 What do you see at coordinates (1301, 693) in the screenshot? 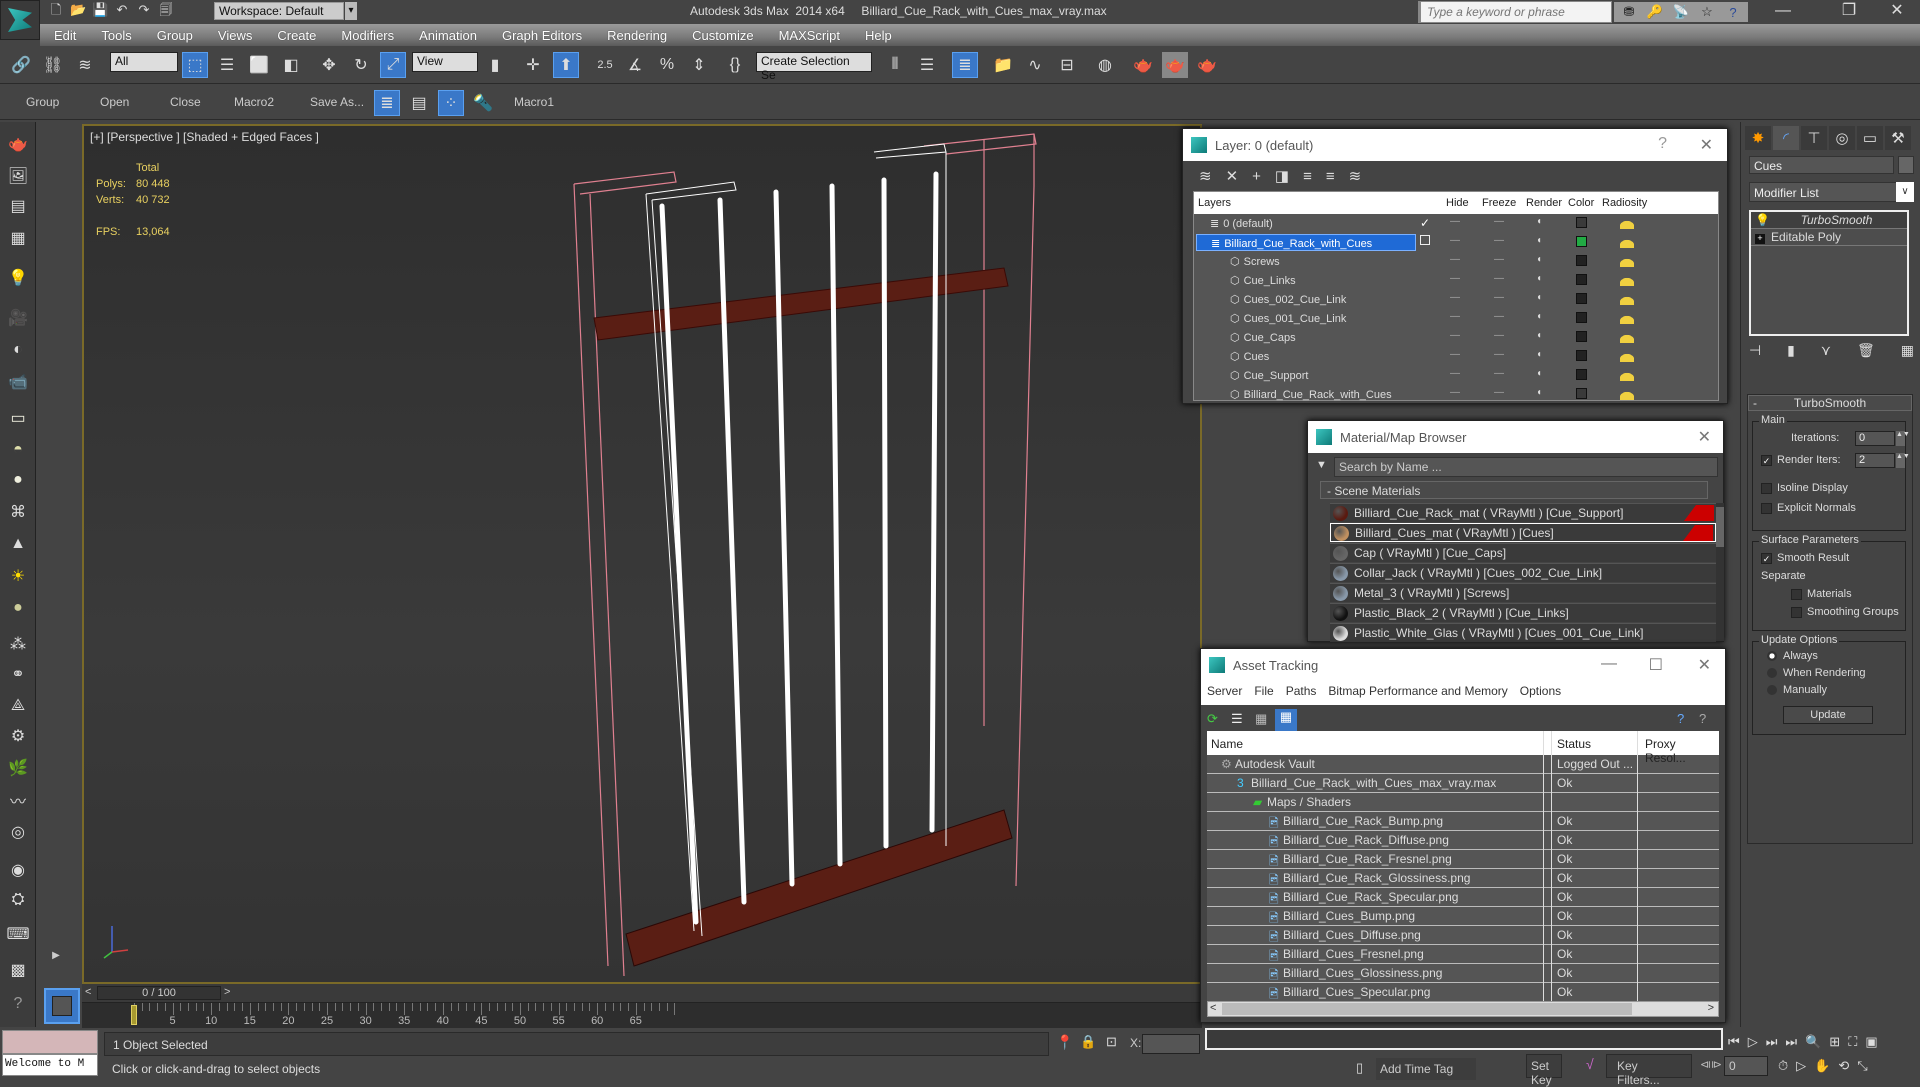
I see `asset-menu-paths: Paths` at bounding box center [1301, 693].